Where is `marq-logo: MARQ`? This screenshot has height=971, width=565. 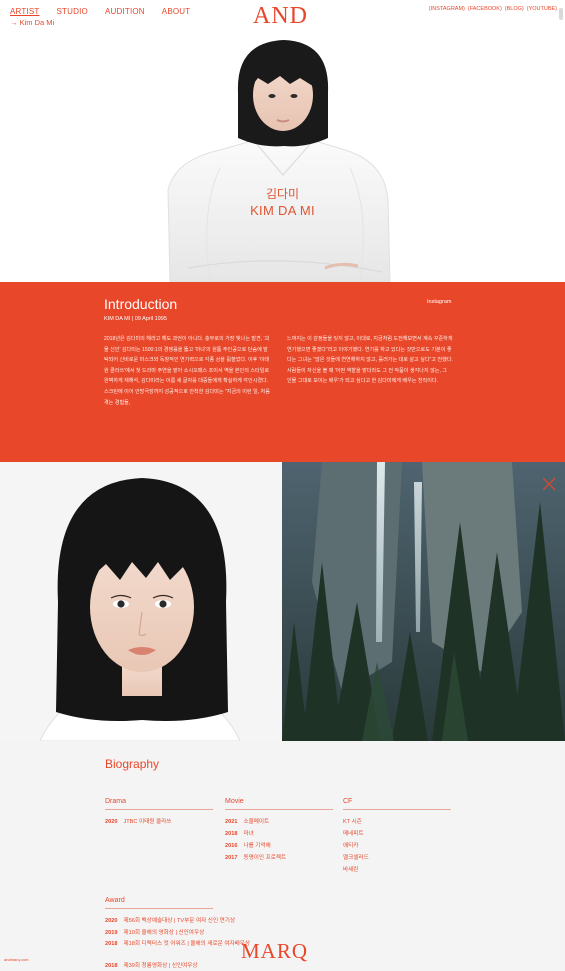 marq-logo: MARQ is located at coordinates (274, 951).